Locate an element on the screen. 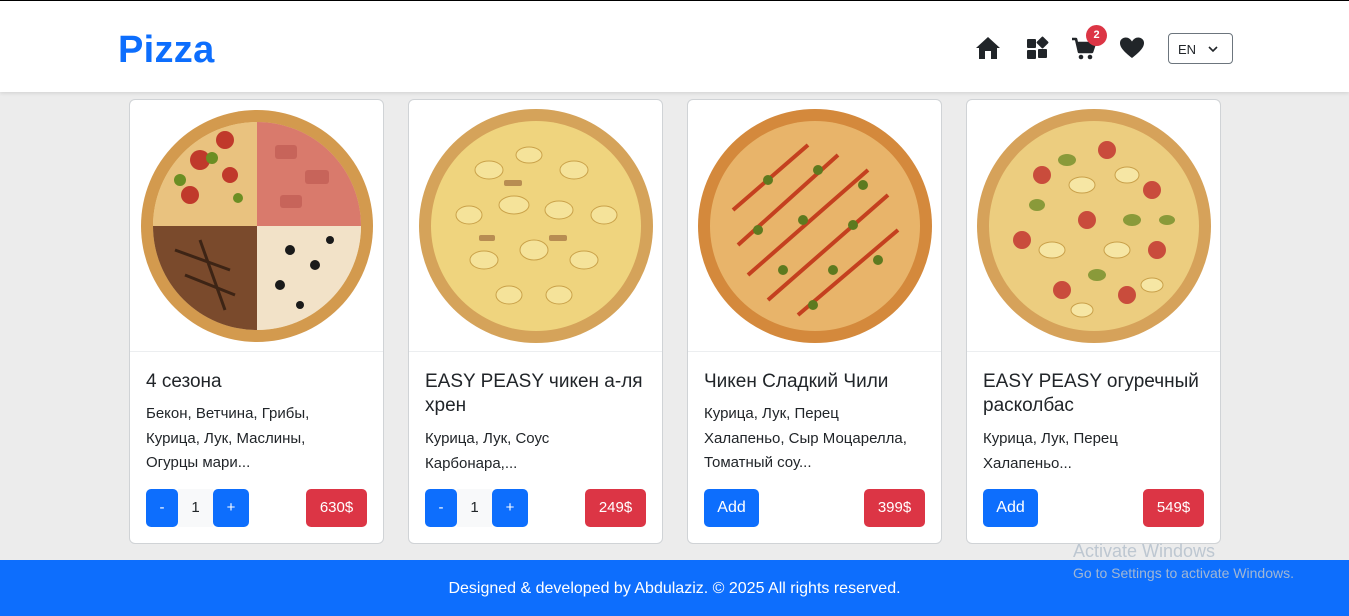 This screenshot has width=1349, height=616. product-title: EASY PEASY чикен а-ля хрен is located at coordinates (534, 393).